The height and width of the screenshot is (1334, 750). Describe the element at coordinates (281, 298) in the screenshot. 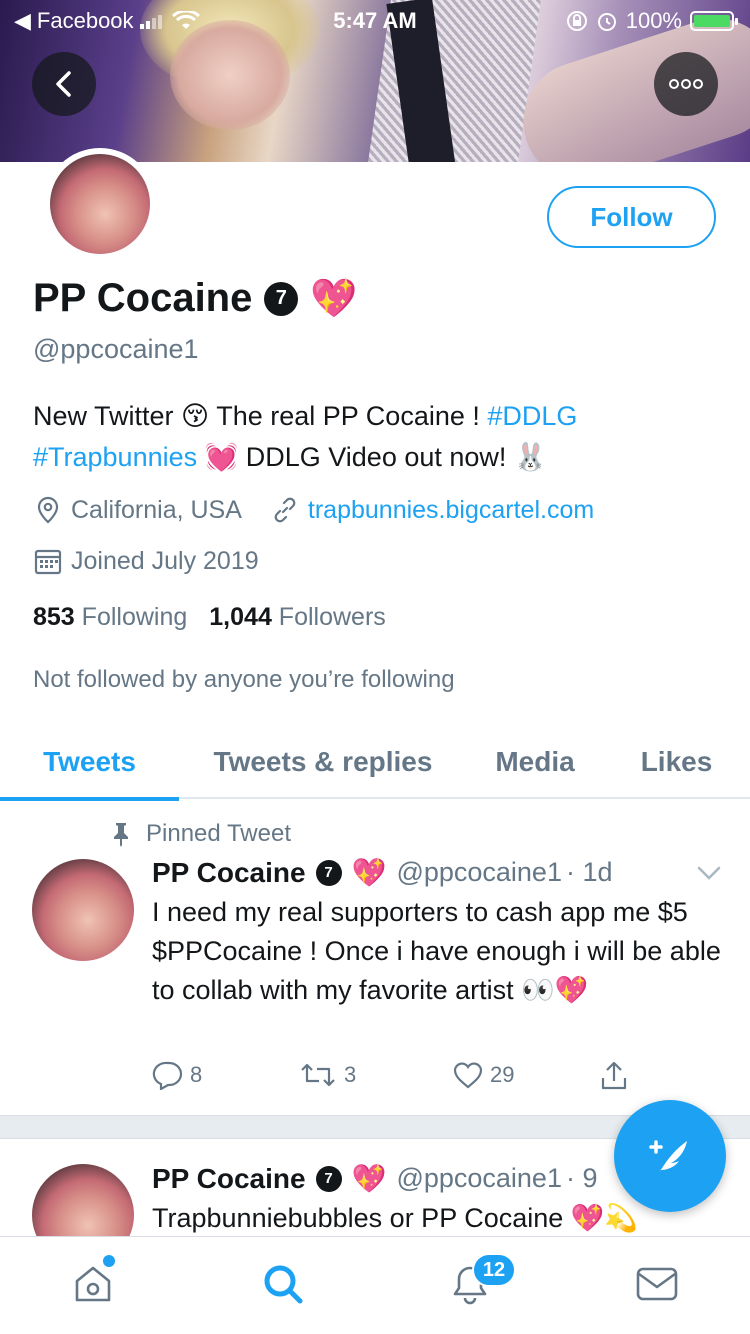

I see `profile-badge: 7` at that location.